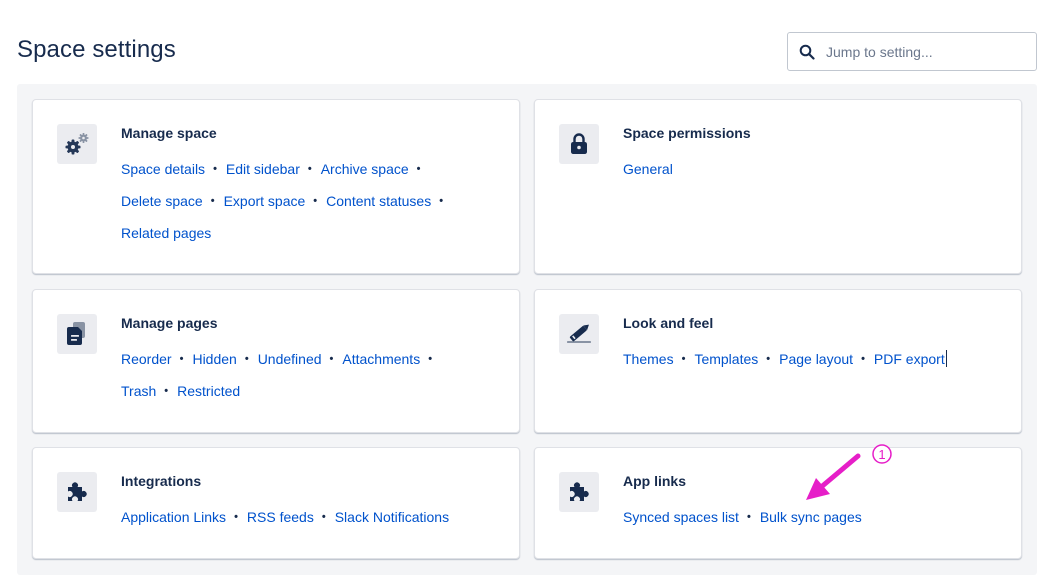  I want to click on card-title: Integrations, so click(161, 481).